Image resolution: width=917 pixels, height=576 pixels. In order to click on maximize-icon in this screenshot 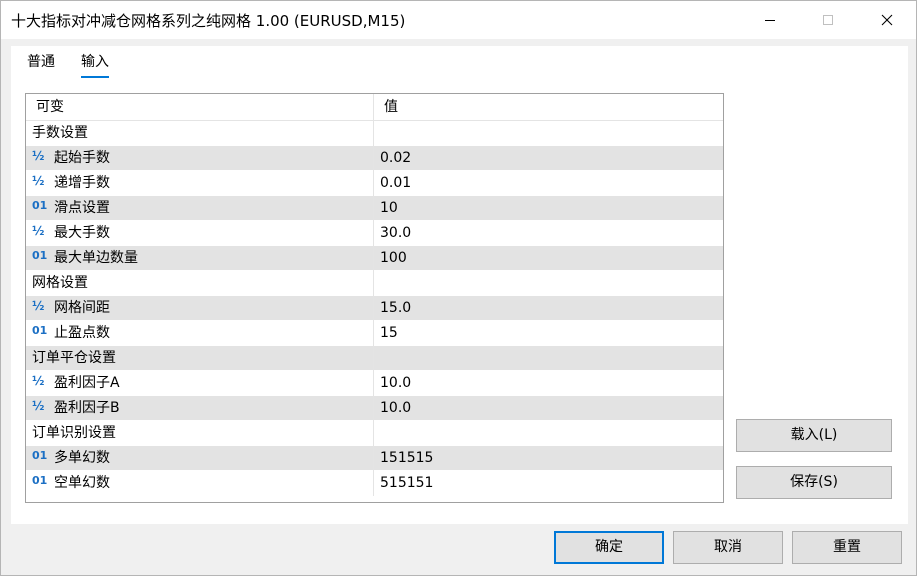, I will do `click(828, 20)`.